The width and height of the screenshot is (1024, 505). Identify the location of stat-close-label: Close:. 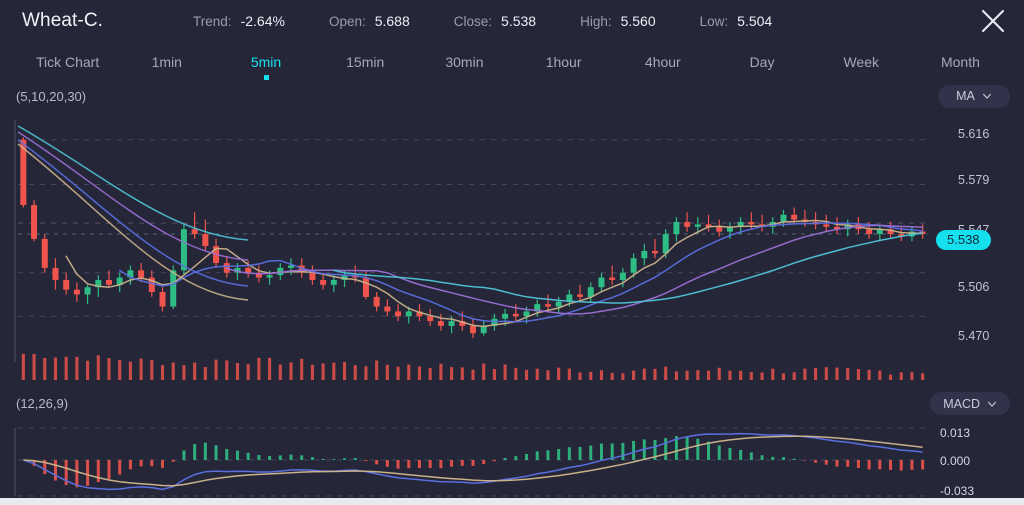
(473, 21).